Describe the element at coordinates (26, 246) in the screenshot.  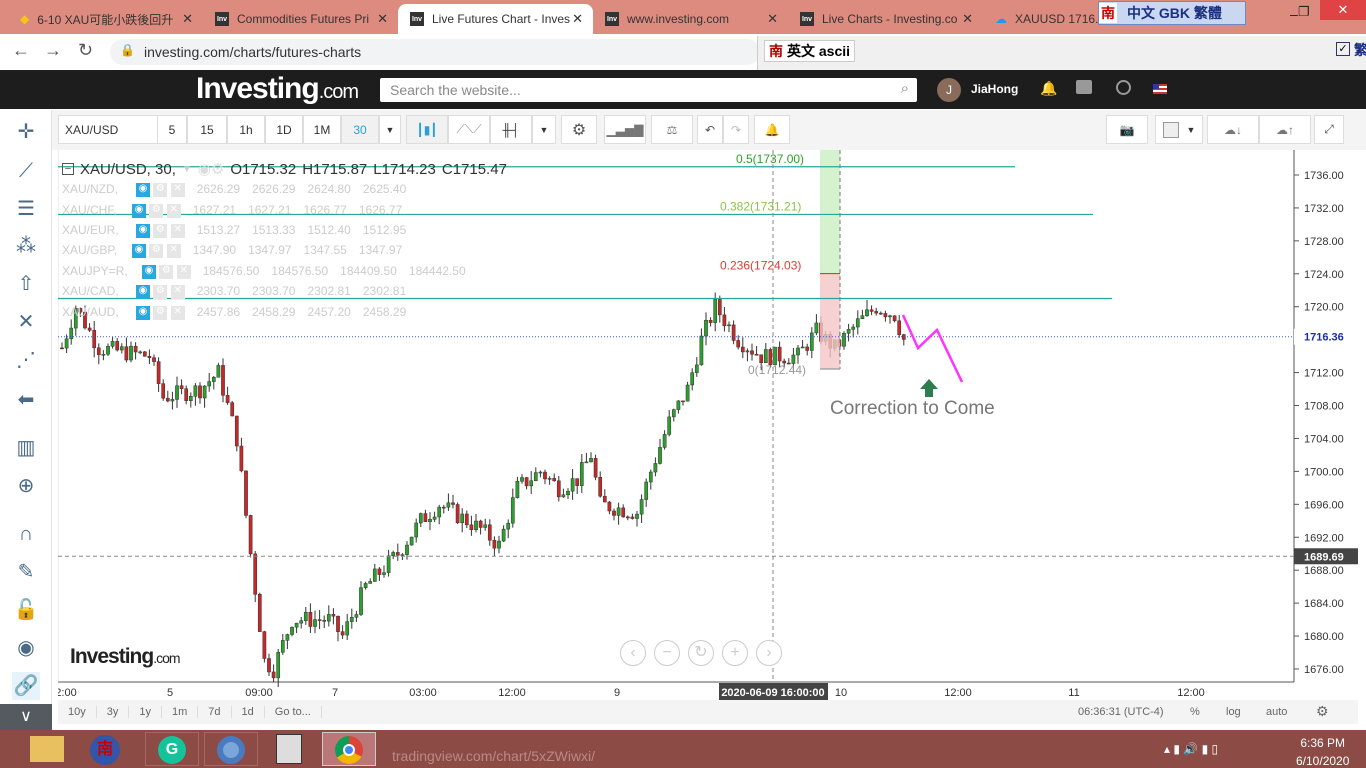
I see `pattern-icon: ⁂` at that location.